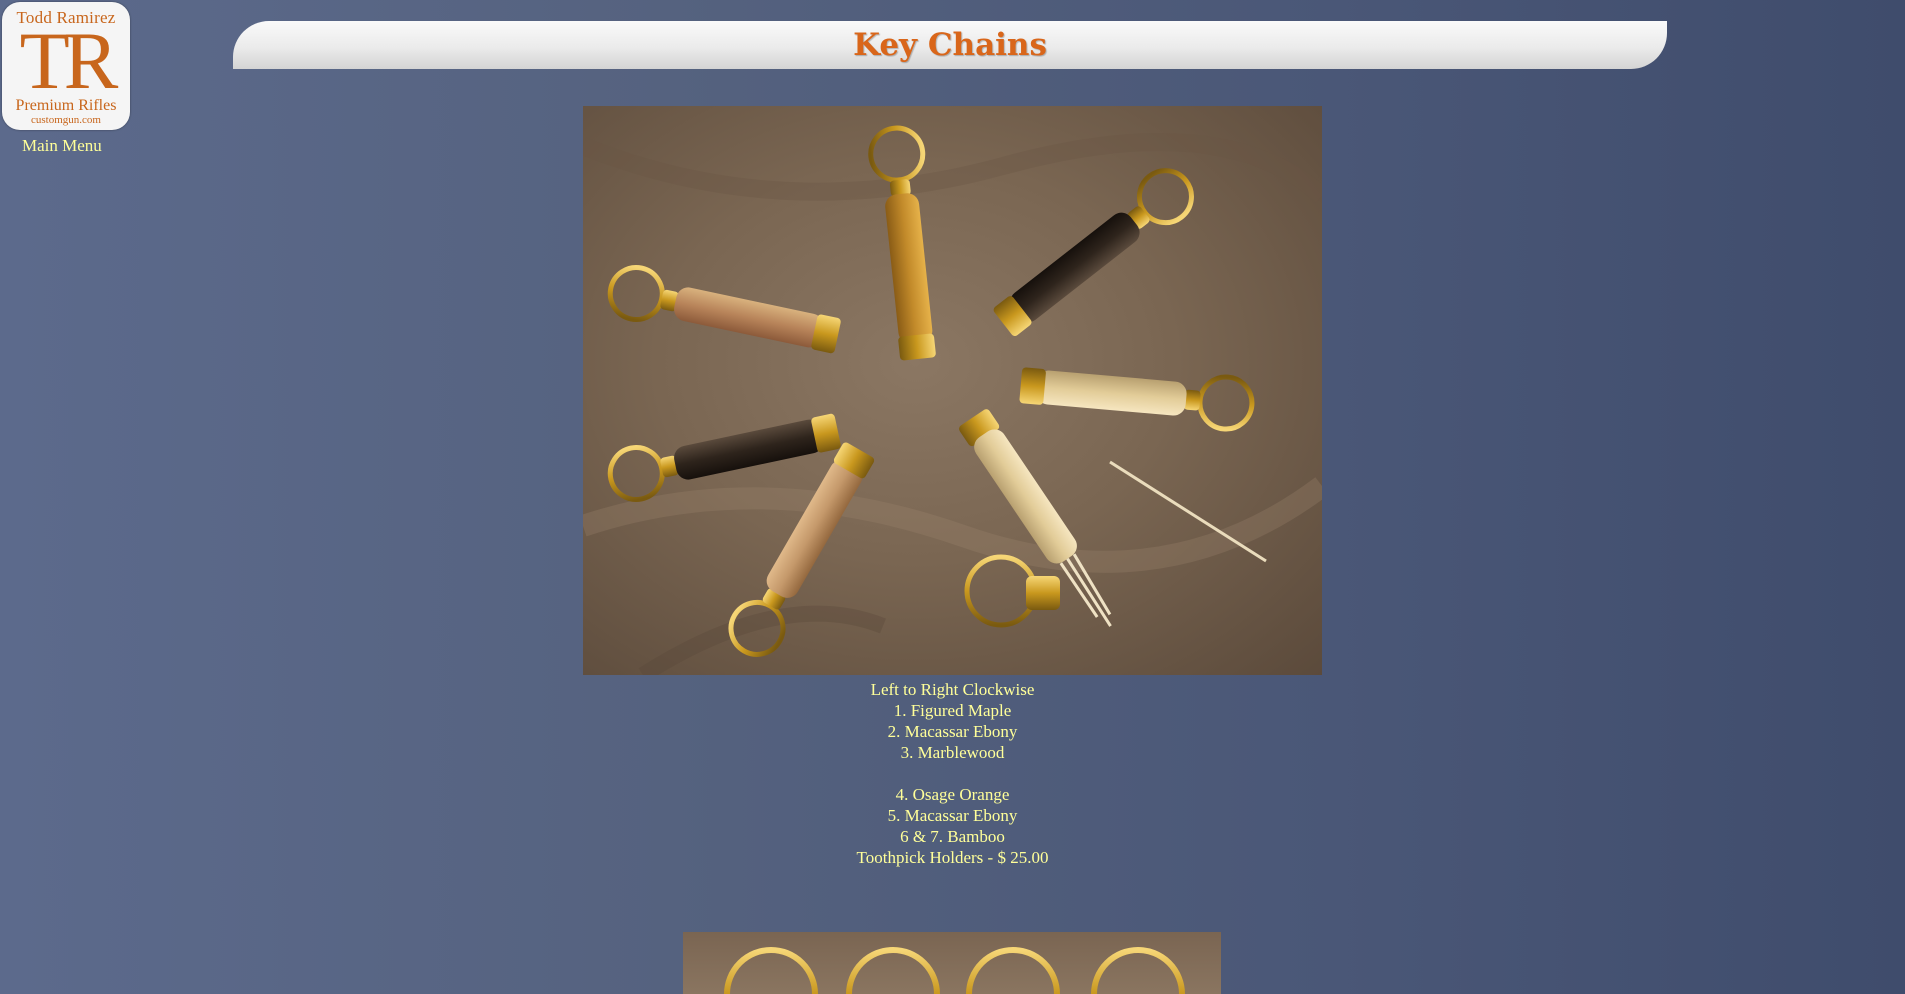 The height and width of the screenshot is (994, 1905). I want to click on page-title: Key Chains, so click(950, 45).